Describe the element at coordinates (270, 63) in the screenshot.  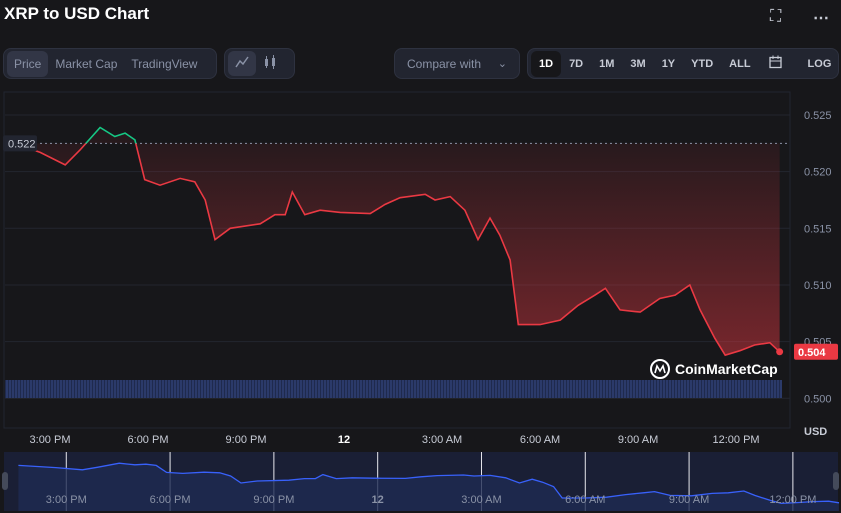
I see `candlestick-icon` at that location.